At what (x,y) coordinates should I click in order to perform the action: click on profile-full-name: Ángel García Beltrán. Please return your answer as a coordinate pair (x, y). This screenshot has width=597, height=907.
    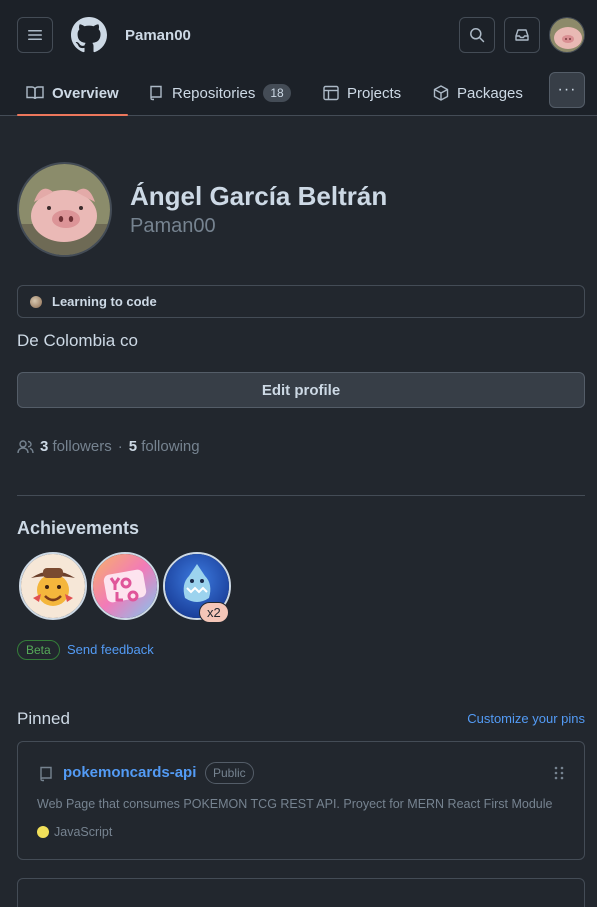
    Looking at the image, I should click on (259, 196).